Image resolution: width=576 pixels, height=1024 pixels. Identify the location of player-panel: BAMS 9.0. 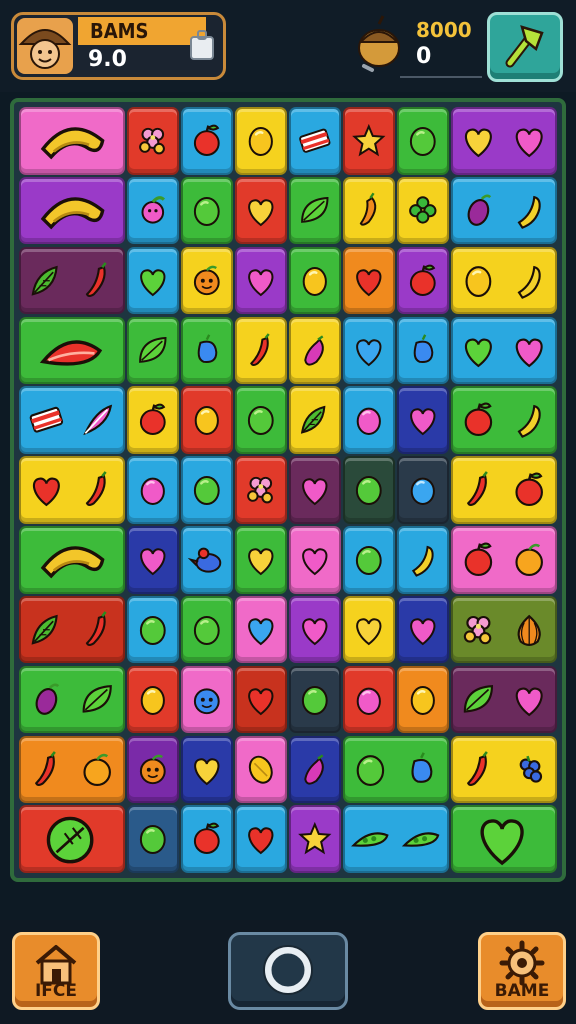
(118, 46).